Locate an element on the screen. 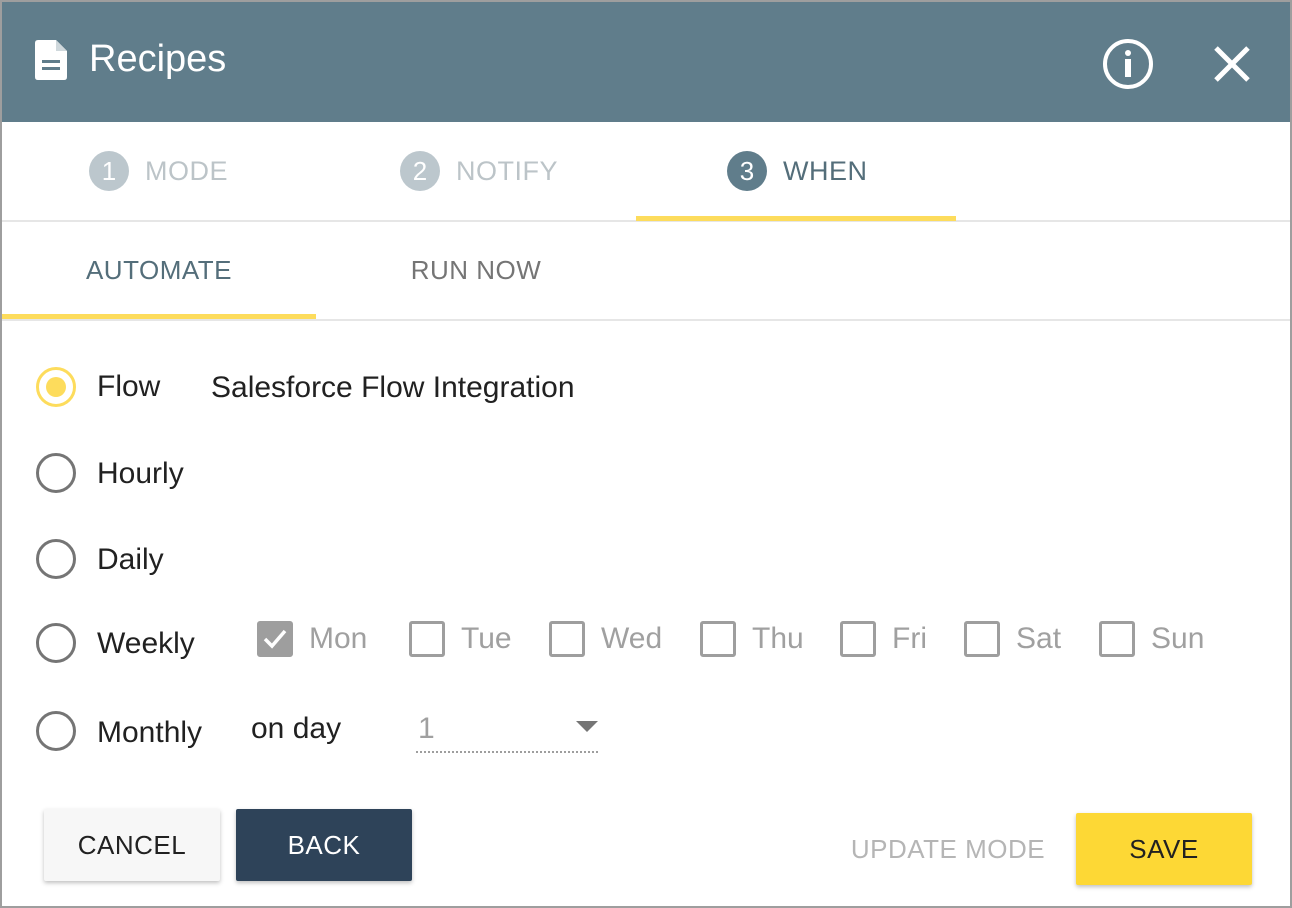 Image resolution: width=1292 pixels, height=908 pixels. dialog-header: Recipes is located at coordinates (646, 62).